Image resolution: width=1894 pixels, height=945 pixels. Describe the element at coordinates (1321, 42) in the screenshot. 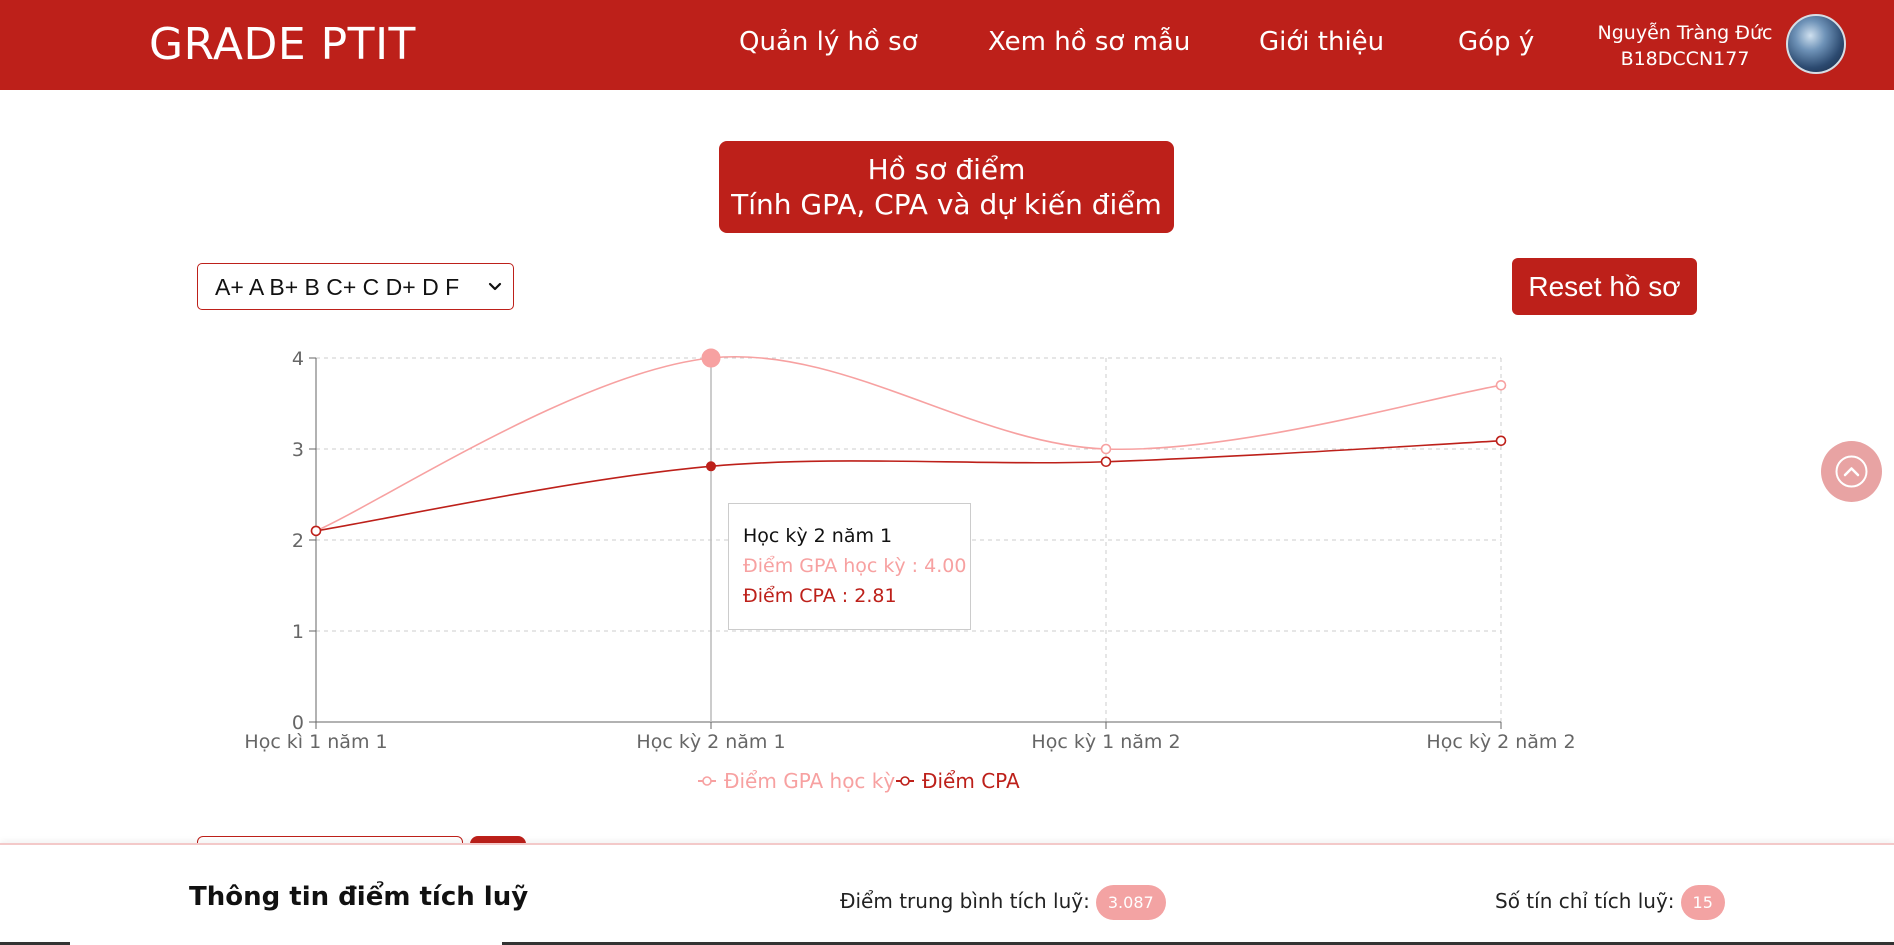

I see `nav-about: Giới thiệu` at that location.